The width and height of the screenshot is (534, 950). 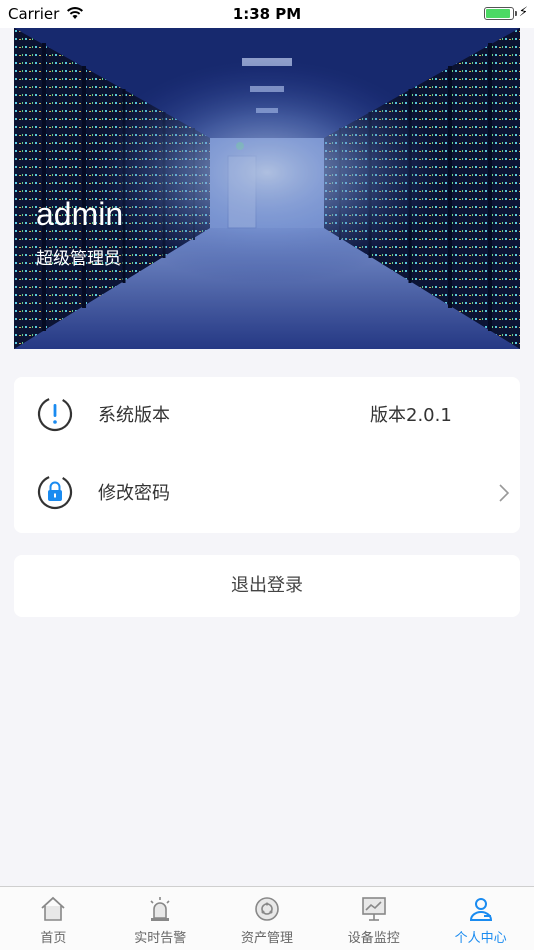 I want to click on tab-bar: 首页 实时告警 资产管理 设备监控 个人中心, so click(x=267, y=918).